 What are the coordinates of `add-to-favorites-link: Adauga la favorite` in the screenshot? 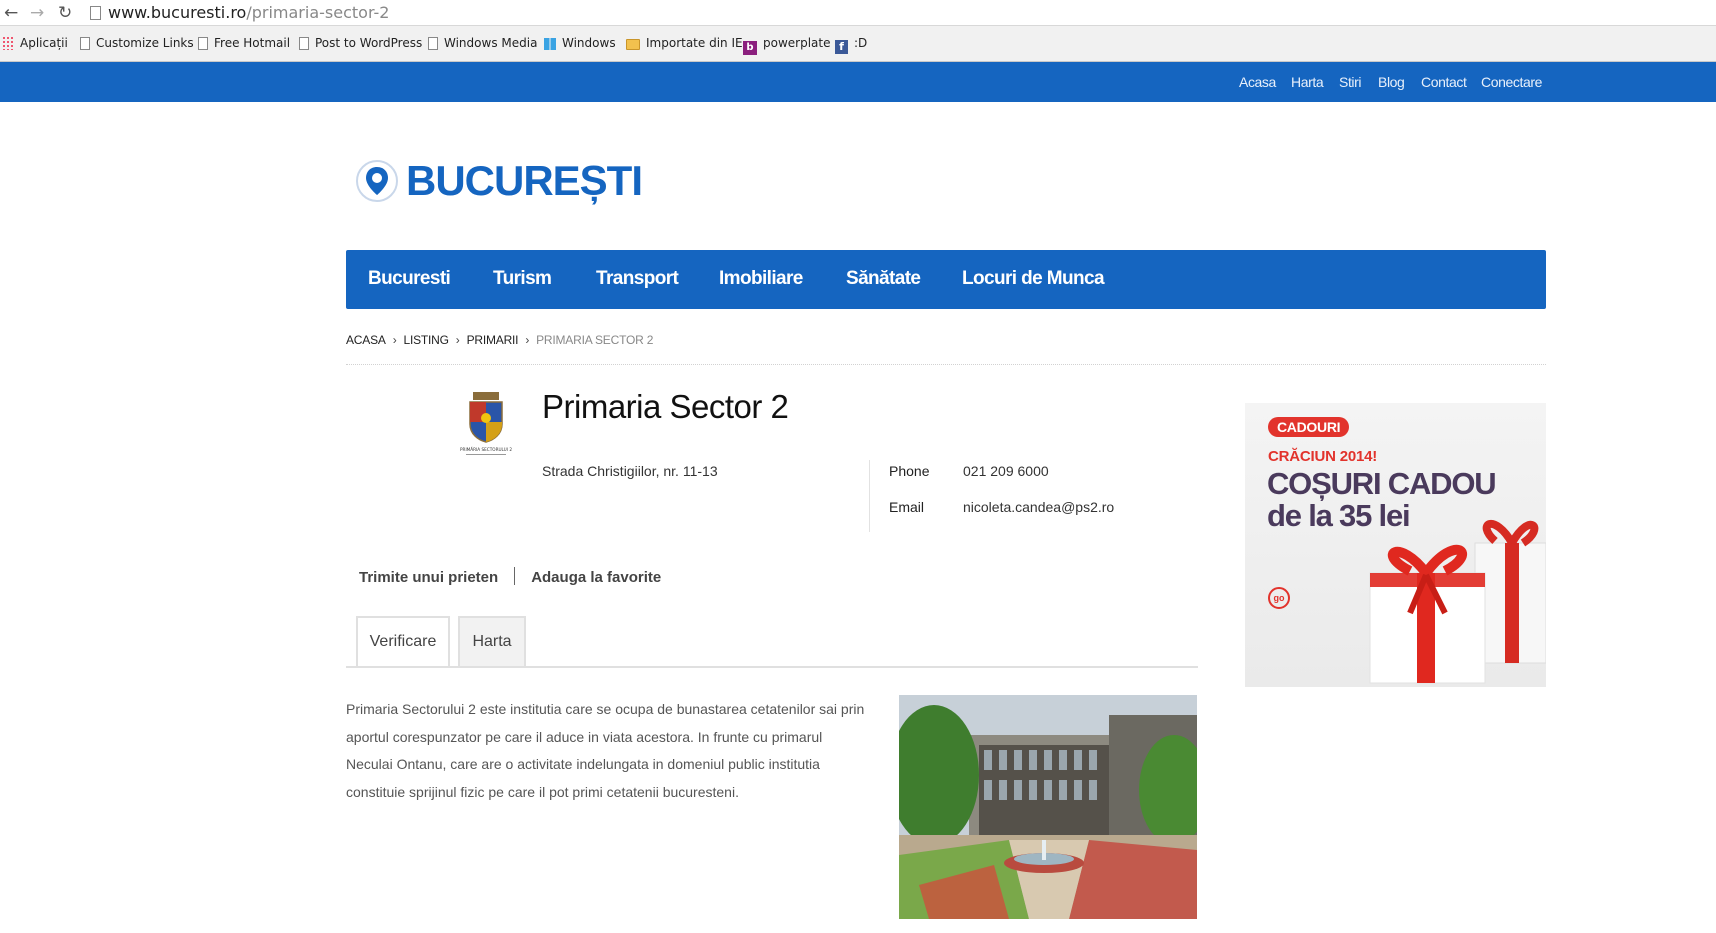 It's located at (596, 577).